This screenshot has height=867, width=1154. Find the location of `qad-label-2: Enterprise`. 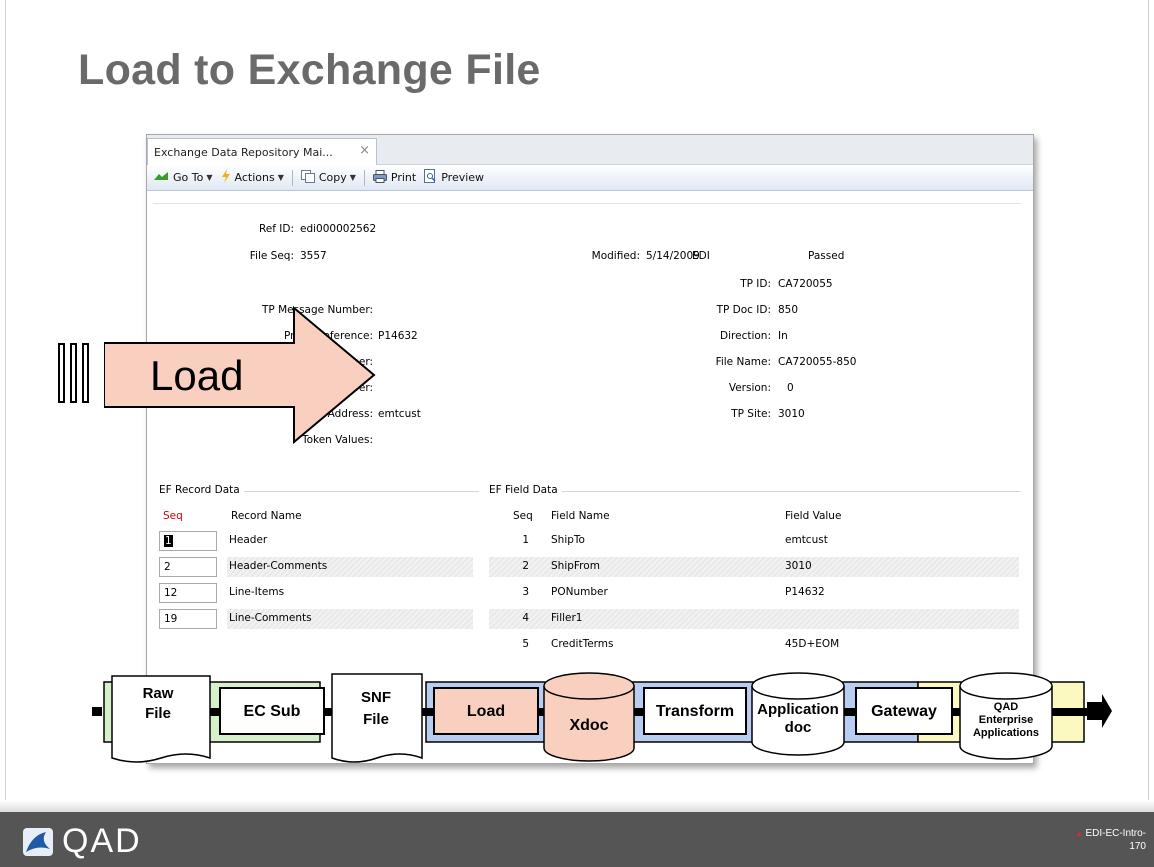

qad-label-2: Enterprise is located at coordinates (1006, 720).